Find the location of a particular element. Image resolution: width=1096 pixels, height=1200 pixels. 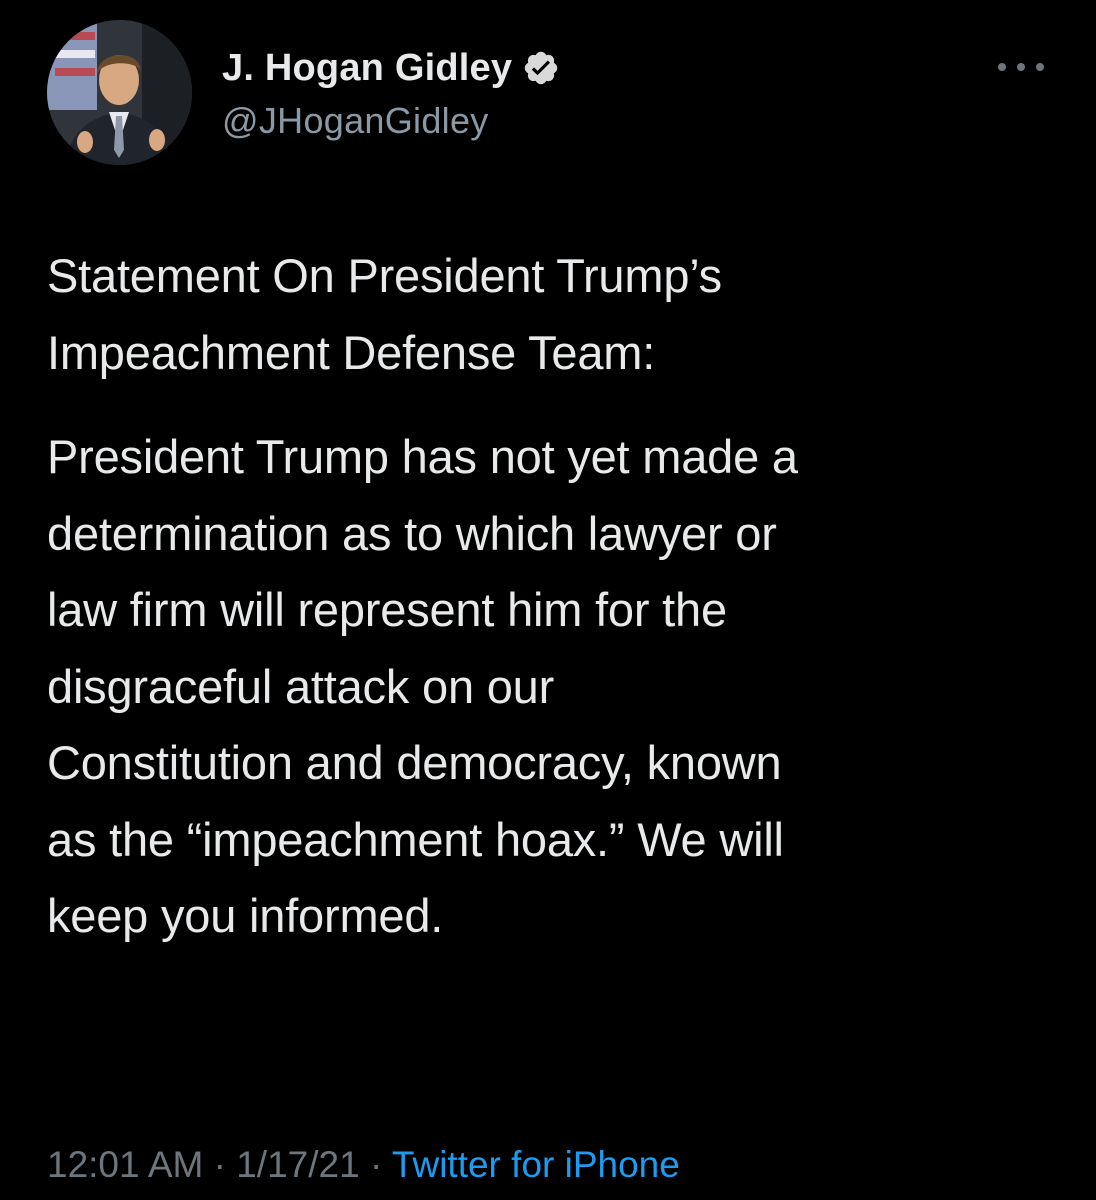

avatar is located at coordinates (119, 92).